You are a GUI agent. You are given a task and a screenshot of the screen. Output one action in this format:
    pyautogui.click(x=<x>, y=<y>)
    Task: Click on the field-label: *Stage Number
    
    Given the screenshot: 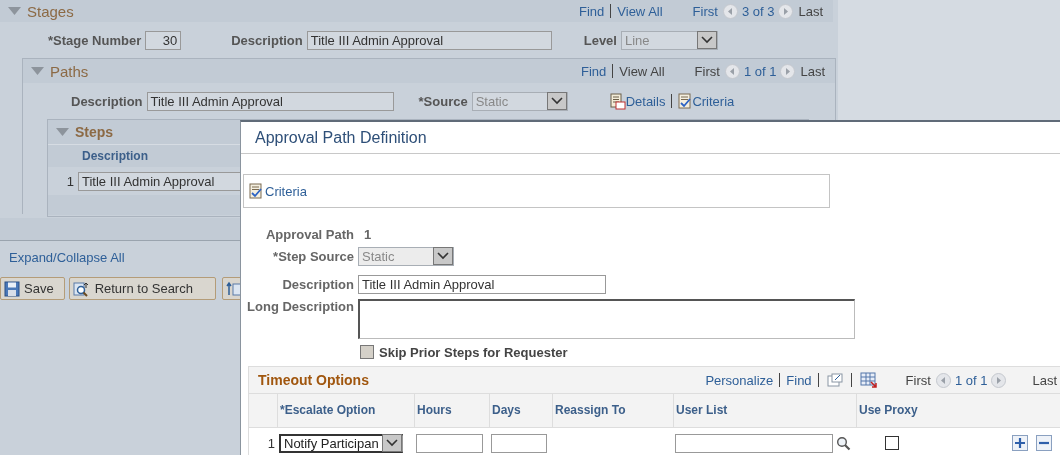 What is the action you would take?
    pyautogui.click(x=95, y=40)
    